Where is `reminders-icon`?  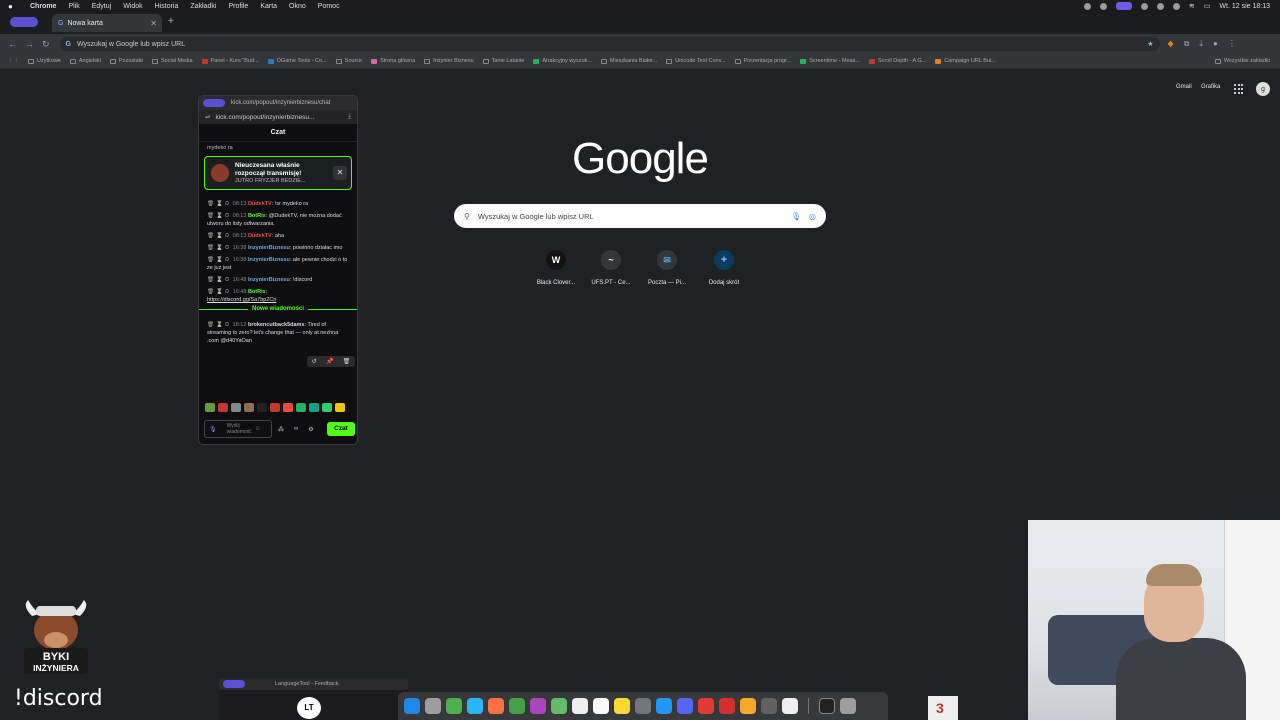 reminders-icon is located at coordinates (601, 706).